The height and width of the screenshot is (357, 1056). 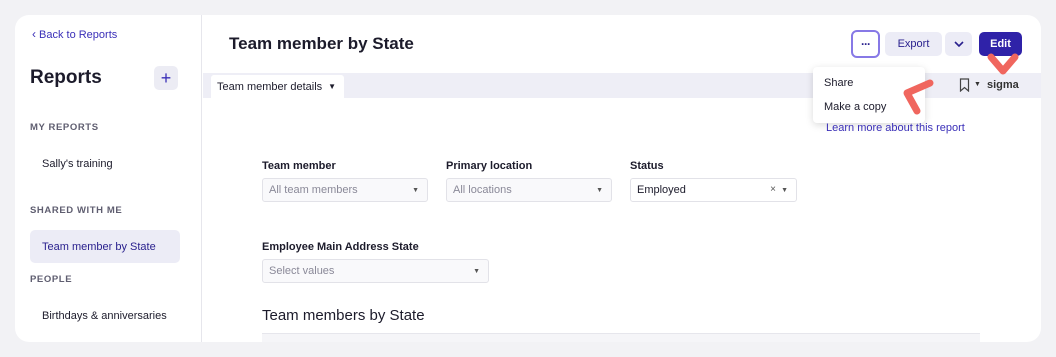 I want to click on menu-item-share: Share, so click(x=838, y=83).